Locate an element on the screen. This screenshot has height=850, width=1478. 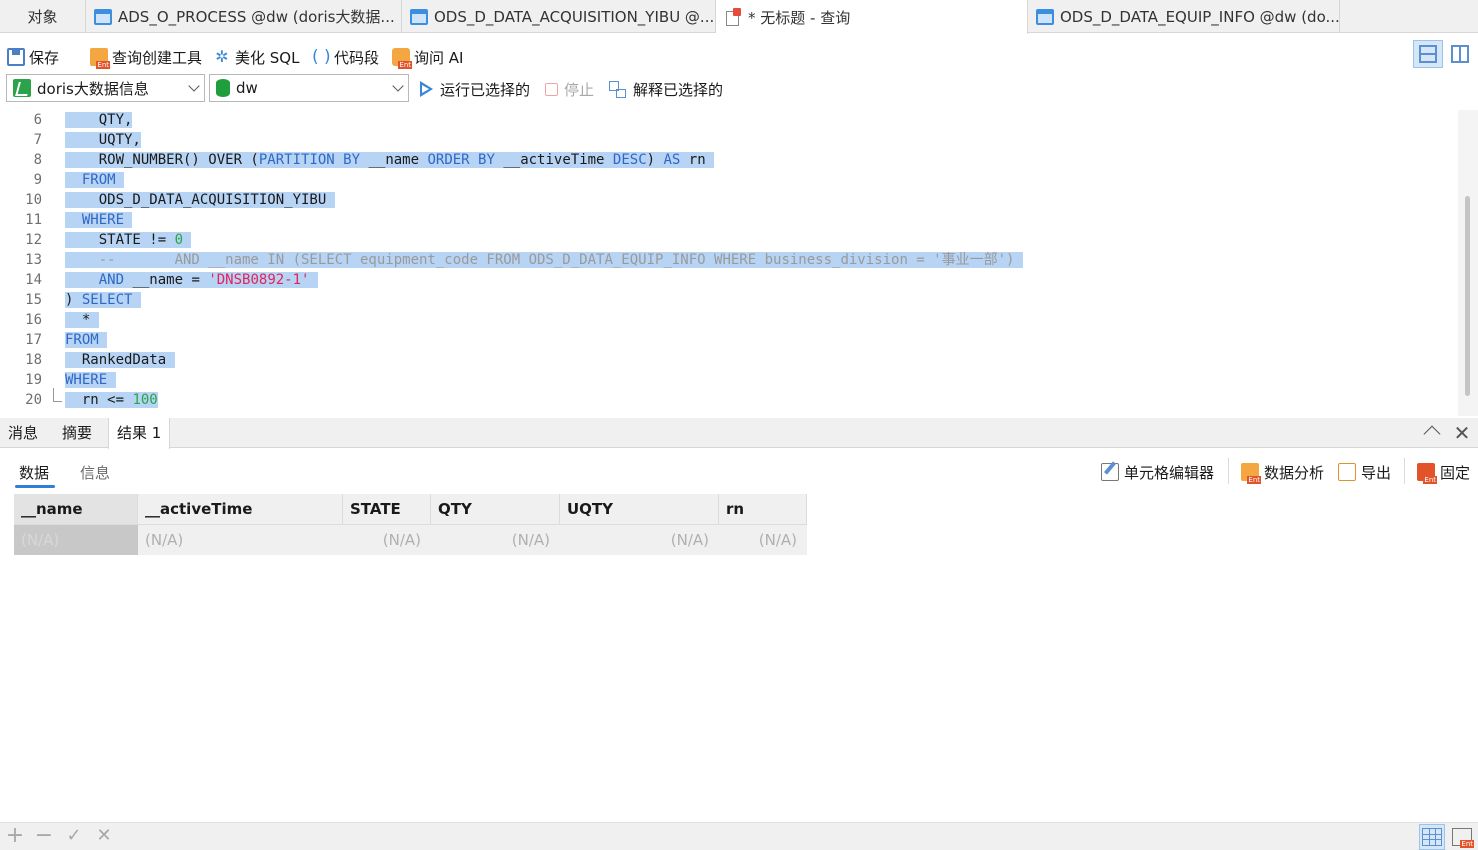
code-line: * is located at coordinates (82, 320).